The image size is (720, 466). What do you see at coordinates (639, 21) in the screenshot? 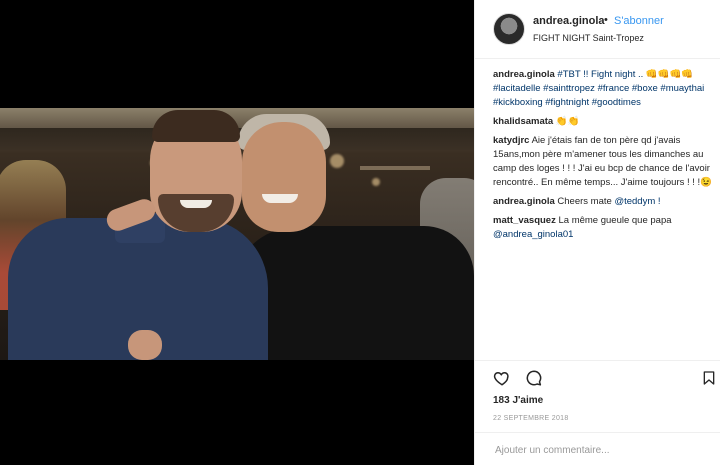
I see `follow-button: S'abonner` at bounding box center [639, 21].